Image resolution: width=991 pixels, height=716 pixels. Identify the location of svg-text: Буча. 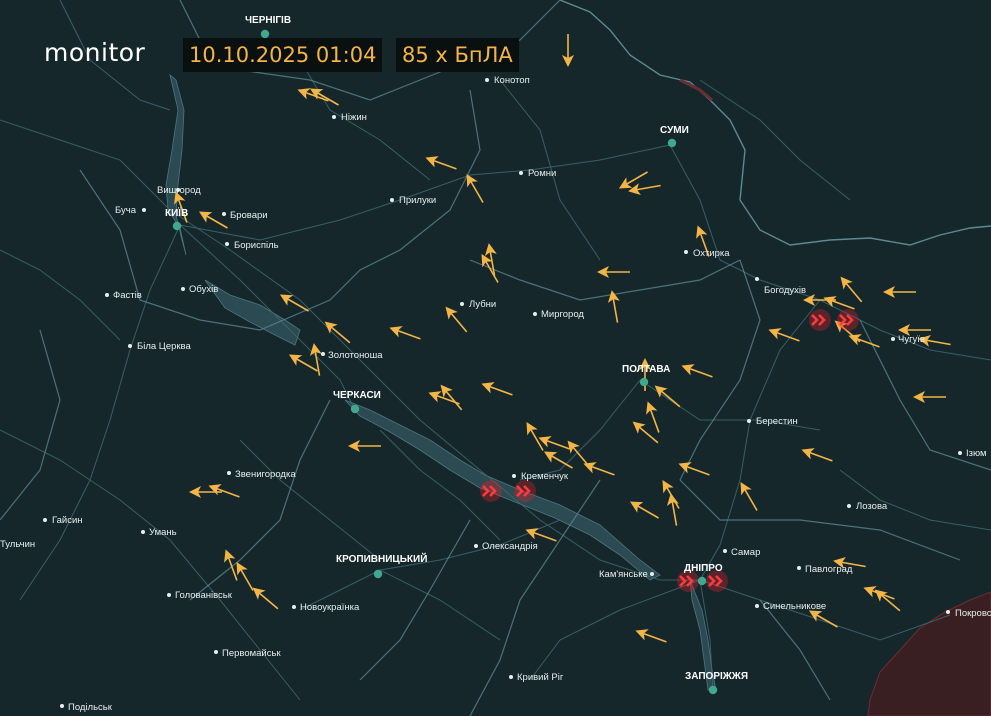
(126, 210).